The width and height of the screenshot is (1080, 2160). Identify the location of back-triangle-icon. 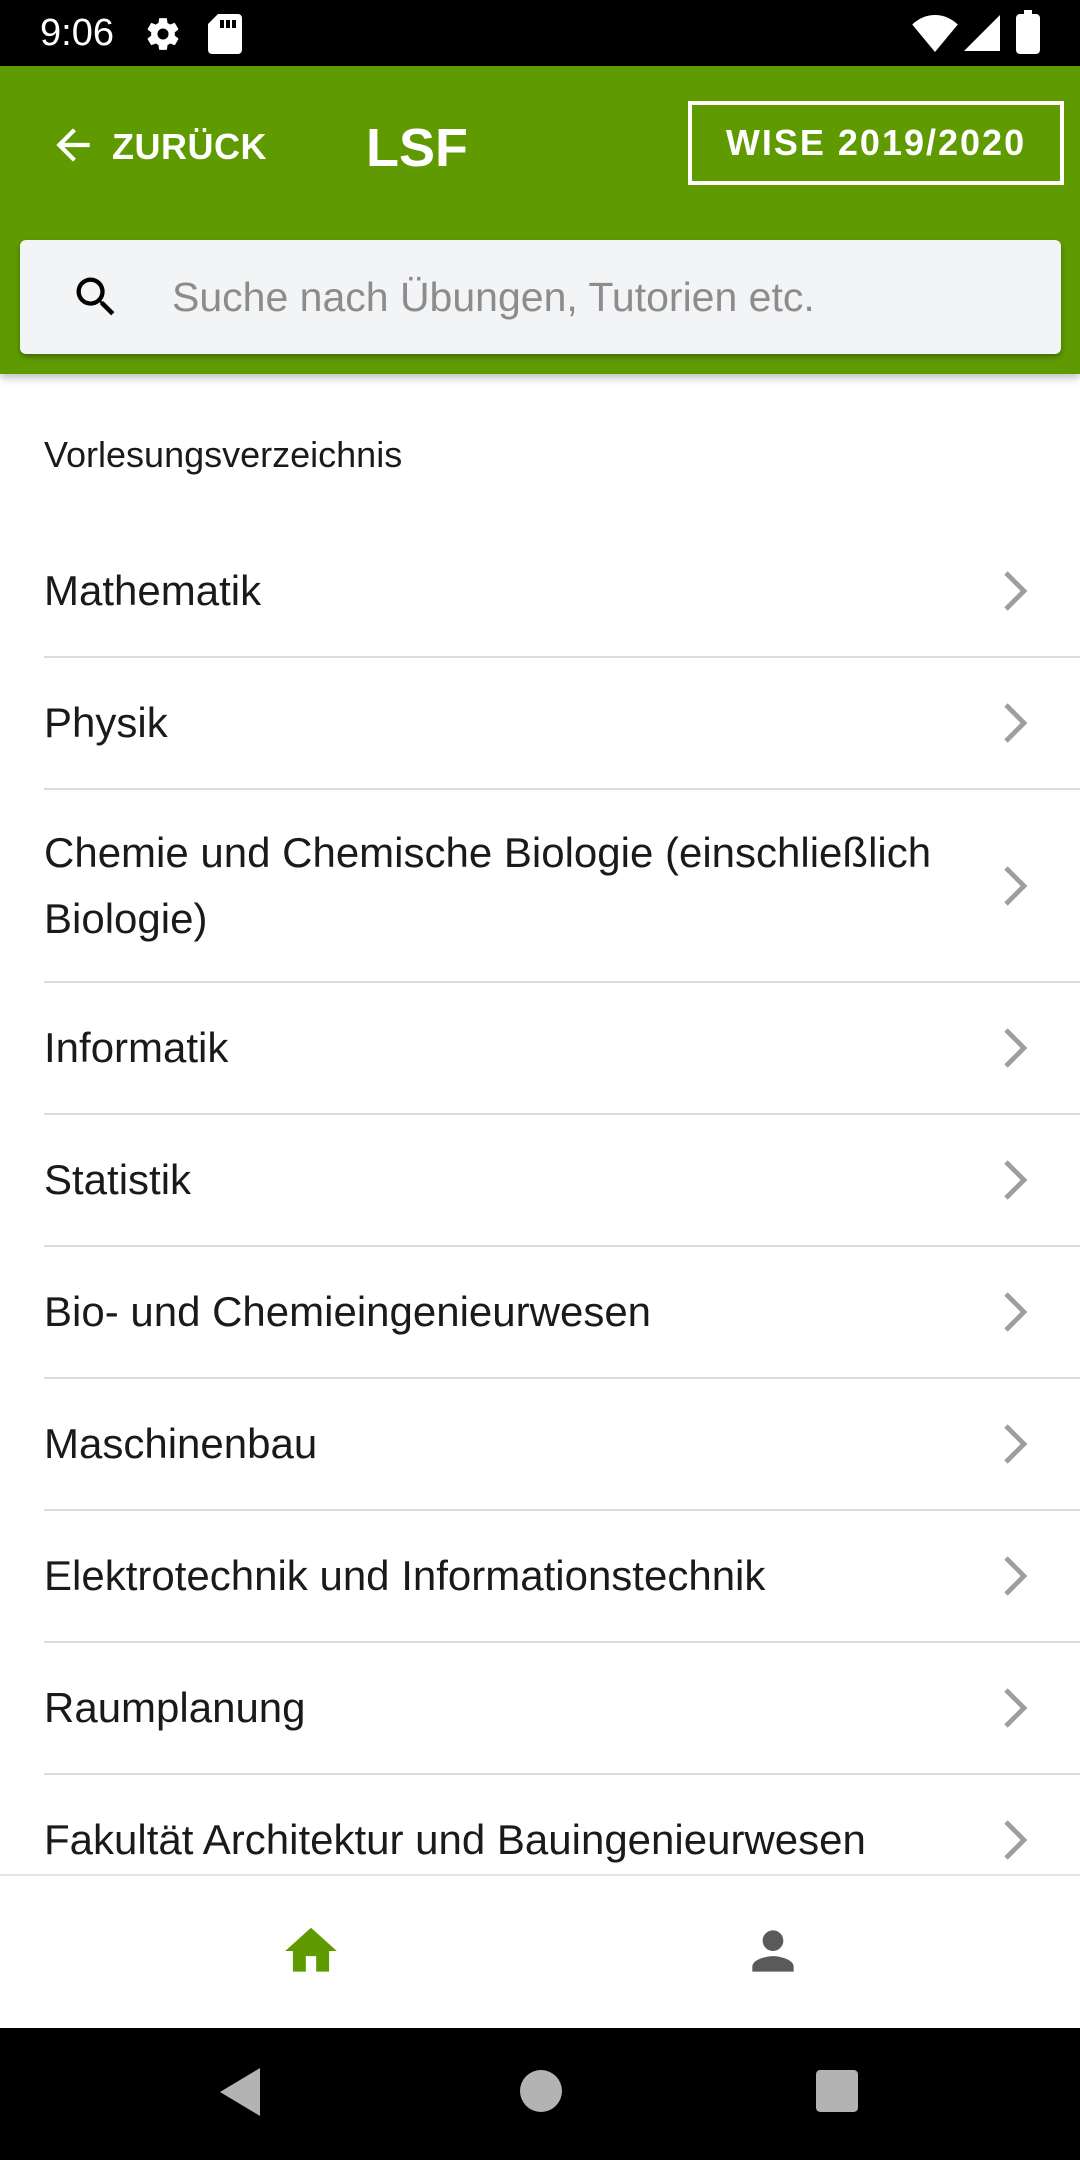
(240, 2094).